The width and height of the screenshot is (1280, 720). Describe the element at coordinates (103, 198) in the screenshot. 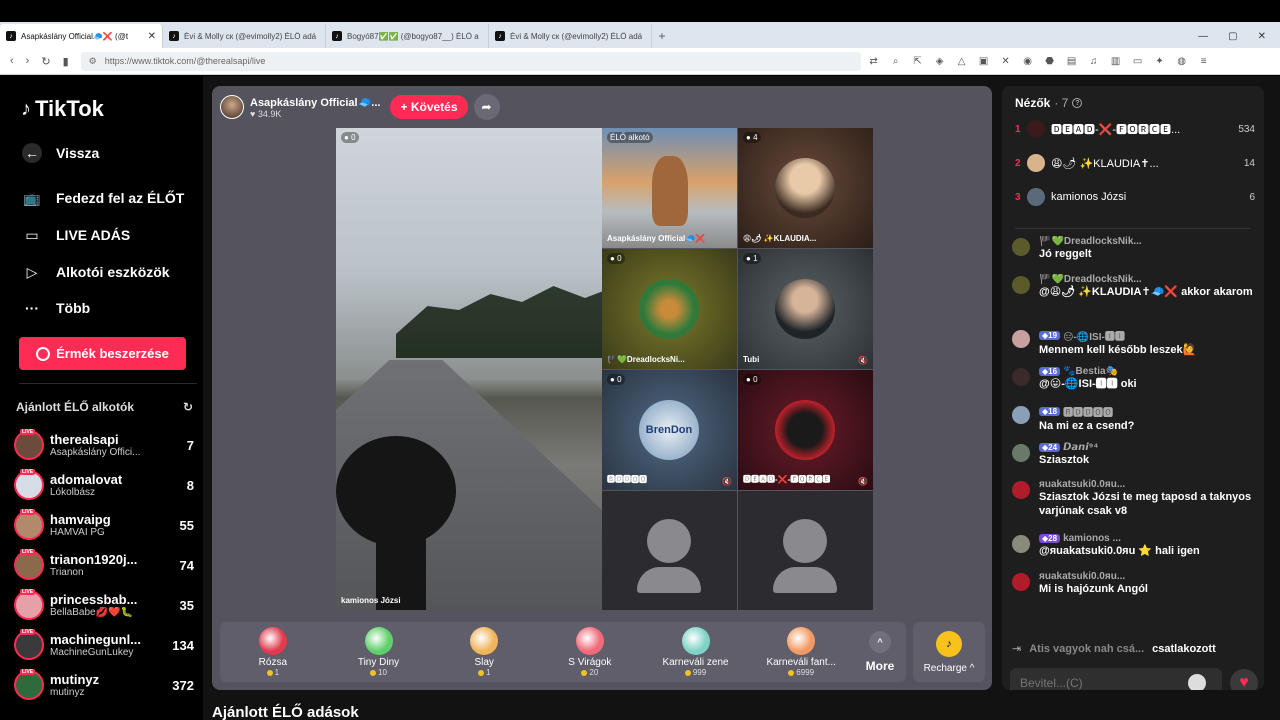

I see `nav-explore-live: 📺 Fedezd fel az ÉLŐT` at that location.